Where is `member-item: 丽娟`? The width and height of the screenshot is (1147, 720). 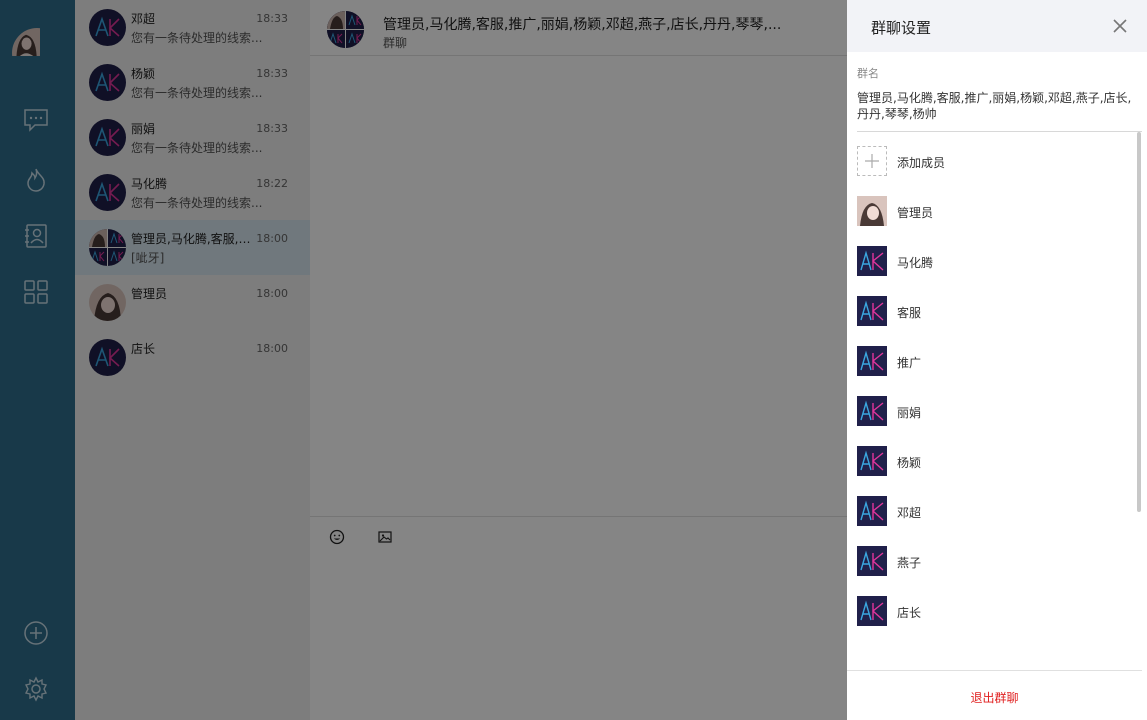 member-item: 丽娟 is located at coordinates (992, 411).